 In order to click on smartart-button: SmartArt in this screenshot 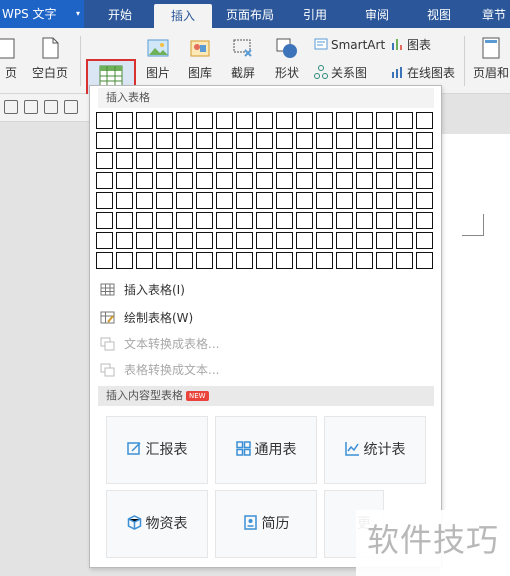, I will do `click(349, 45)`.